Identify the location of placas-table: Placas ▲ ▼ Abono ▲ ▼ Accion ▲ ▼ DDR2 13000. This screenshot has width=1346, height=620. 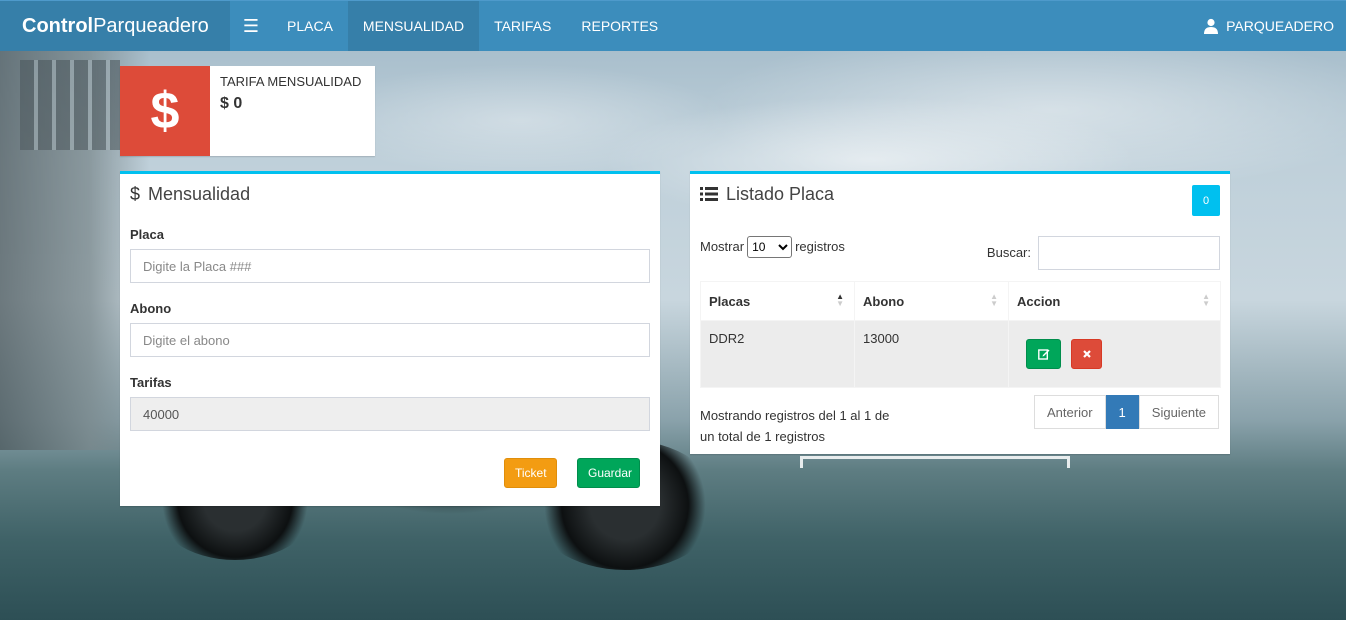
(960, 334).